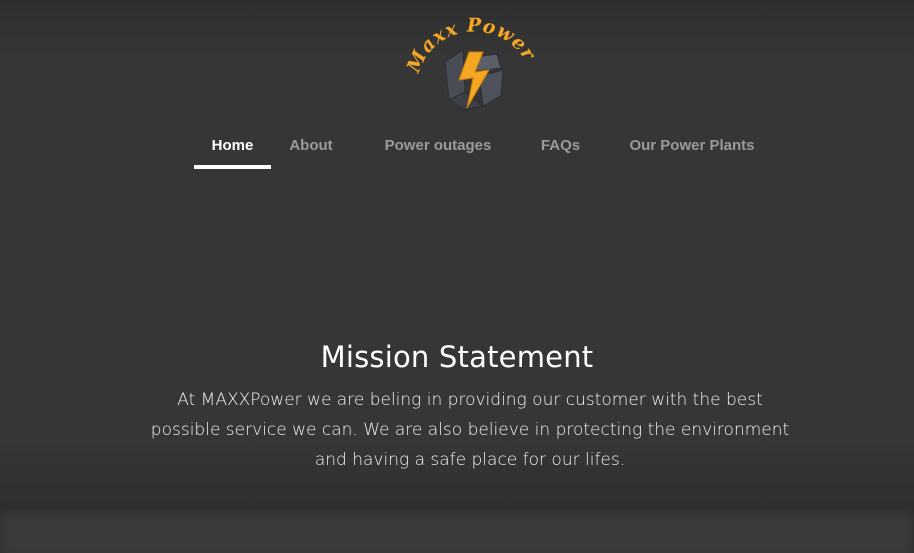  Describe the element at coordinates (457, 529) in the screenshot. I see `footer-band` at that location.